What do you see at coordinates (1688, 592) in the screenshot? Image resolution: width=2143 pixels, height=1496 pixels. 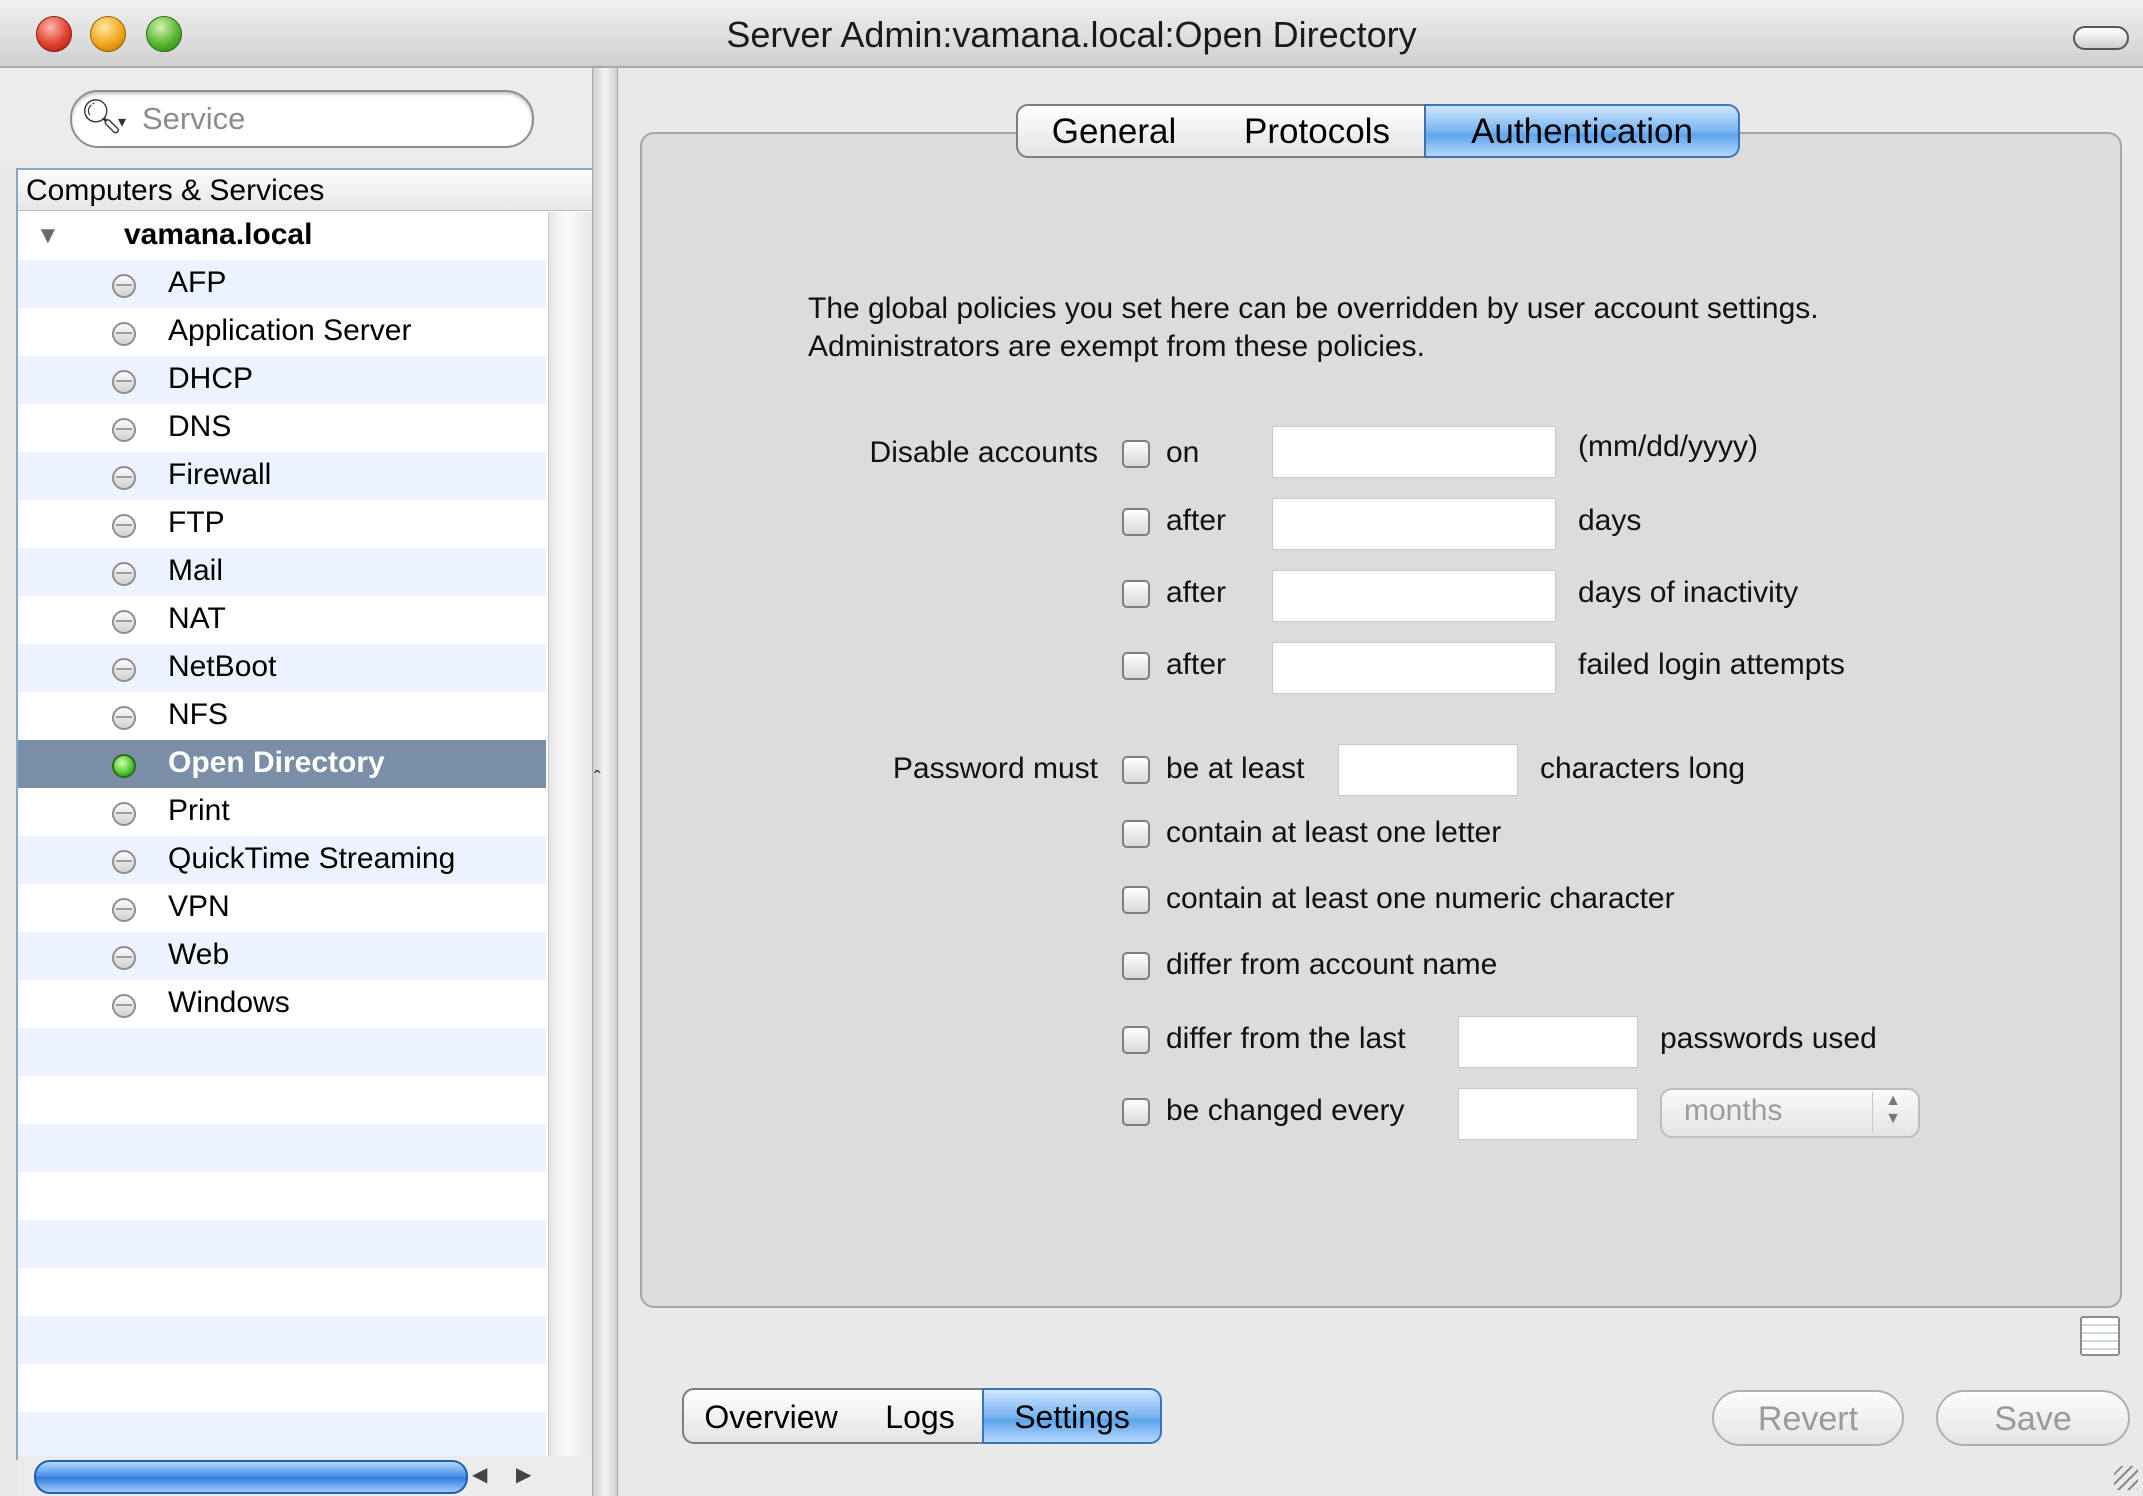 I see `days-of-inactivity-suffix: days of inactivity` at bounding box center [1688, 592].